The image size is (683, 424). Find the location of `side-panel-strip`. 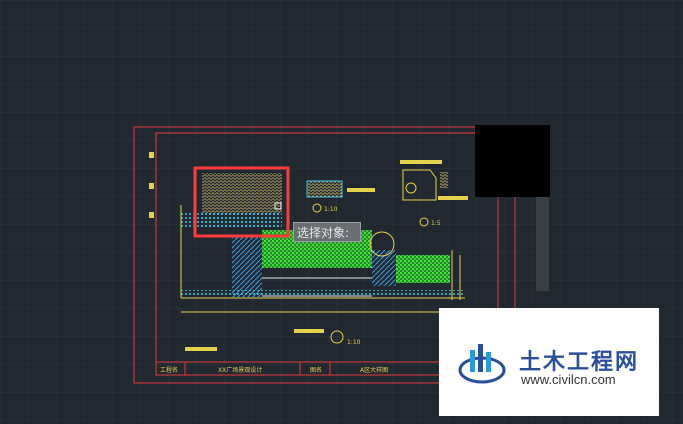

side-panel-strip is located at coordinates (542, 244).